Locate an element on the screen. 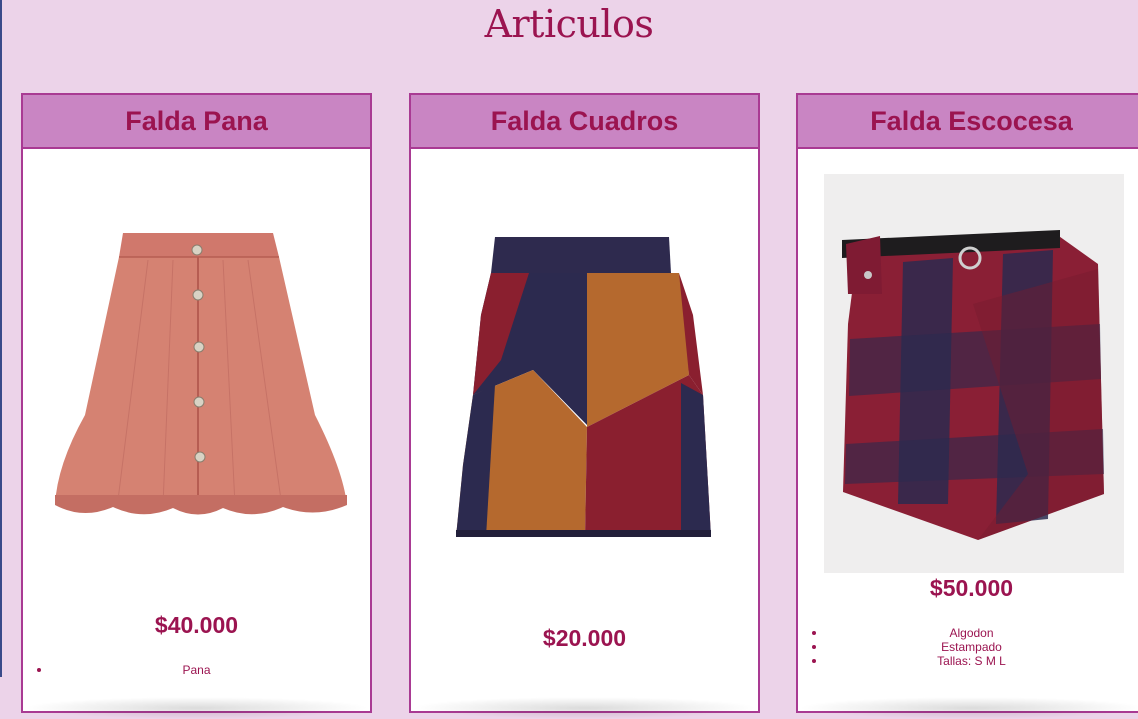 Image resolution: width=1138 pixels, height=719 pixels. product-price: $40.000 is located at coordinates (196, 625).